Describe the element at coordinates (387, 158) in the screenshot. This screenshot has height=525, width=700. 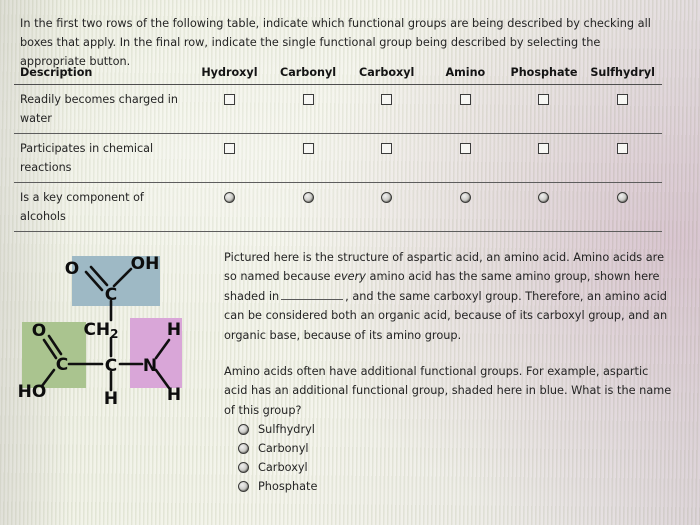
I see `cell-row2-carboxyl` at that location.